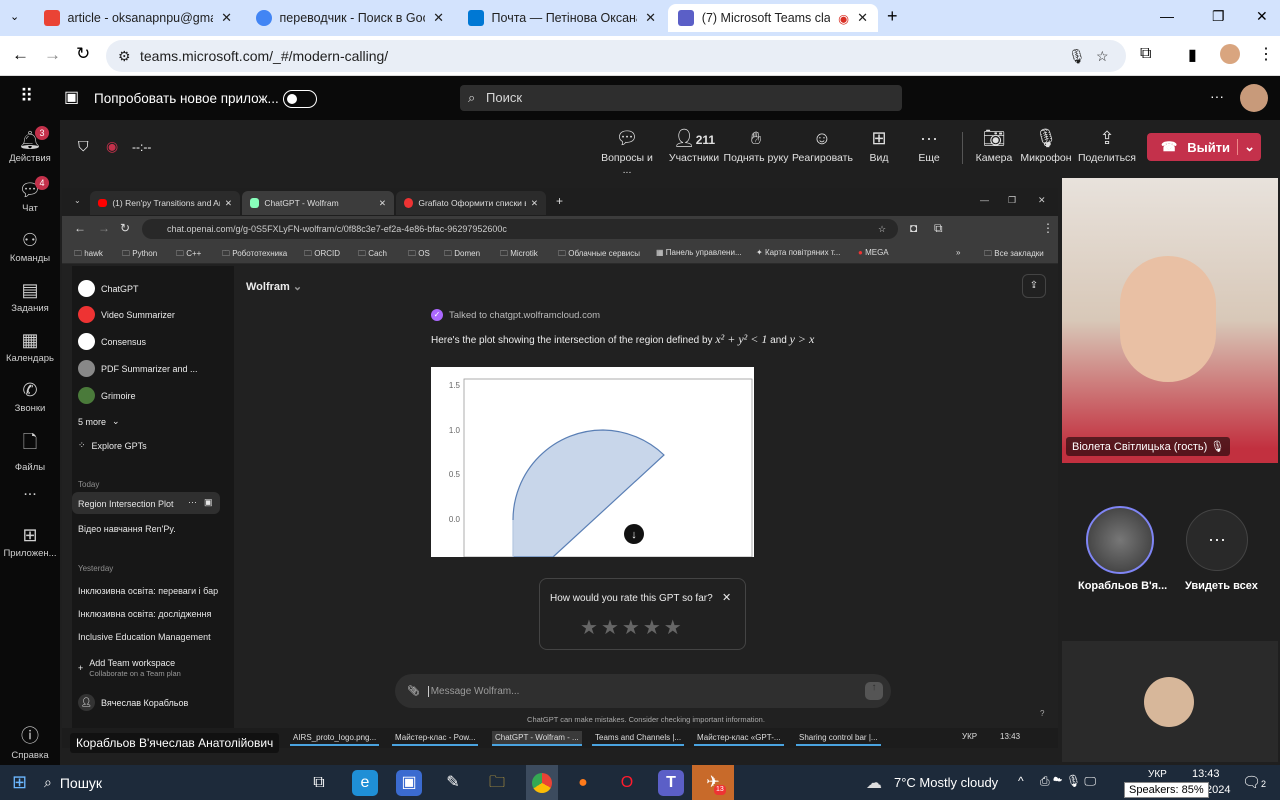 The image size is (1280, 800). Describe the element at coordinates (994, 146) in the screenshot. I see `camera-button: 📷︎ Камера` at that location.